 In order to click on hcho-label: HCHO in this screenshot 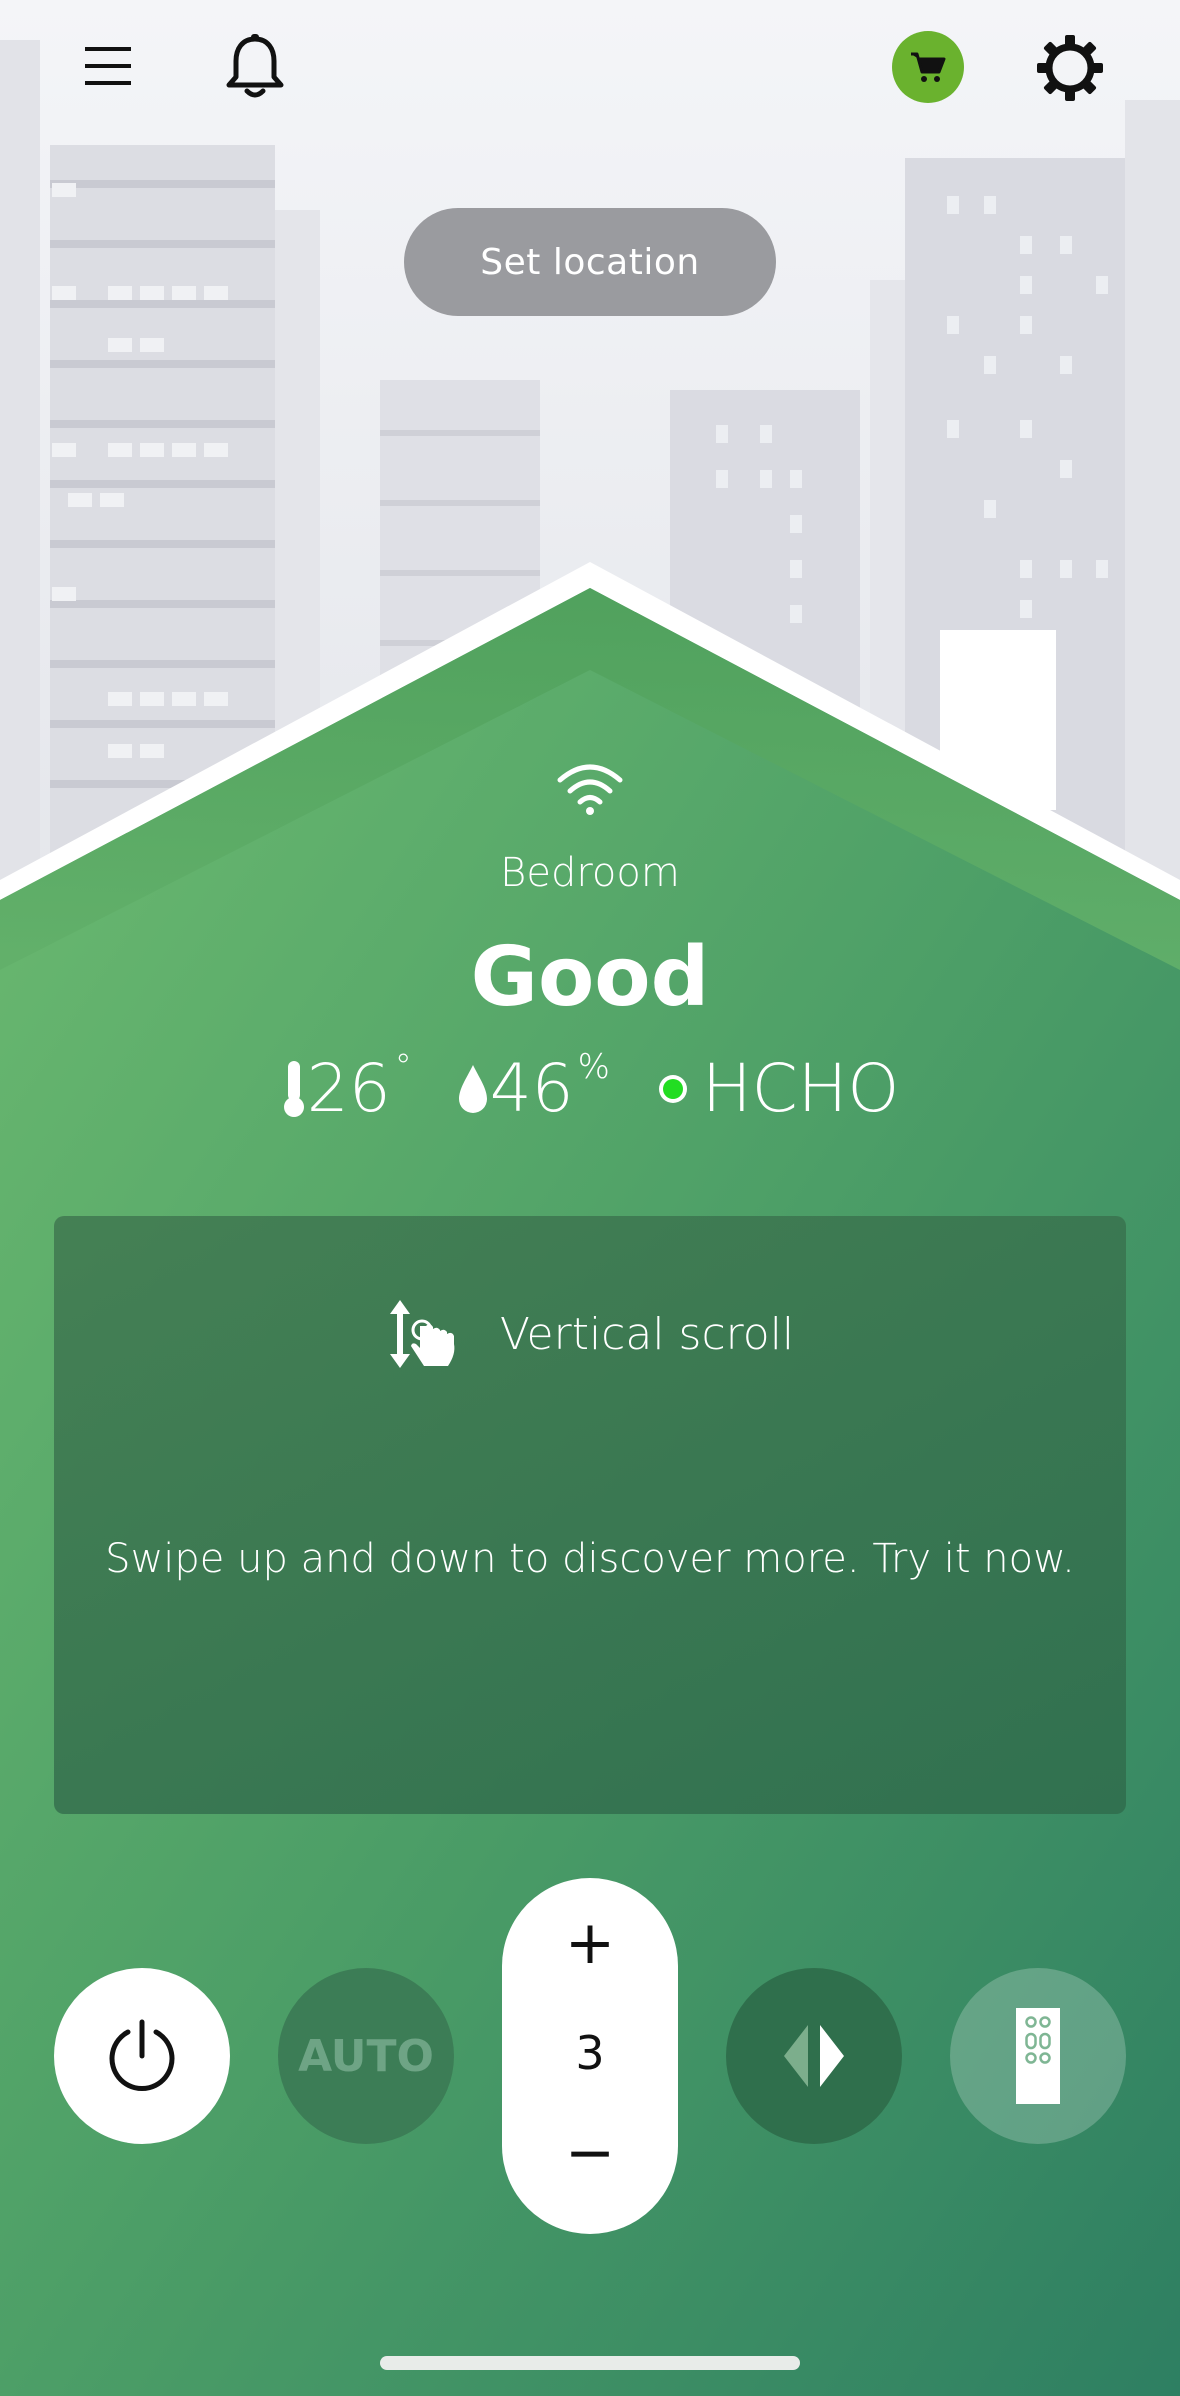, I will do `click(800, 1088)`.